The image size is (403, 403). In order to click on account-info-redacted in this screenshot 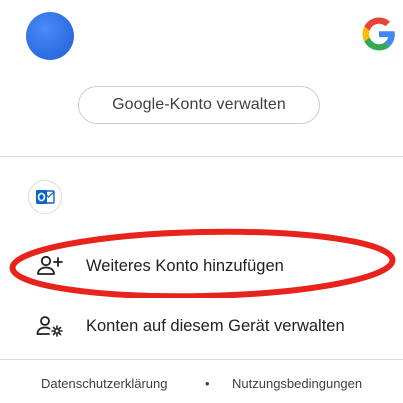, I will do `click(195, 36)`.